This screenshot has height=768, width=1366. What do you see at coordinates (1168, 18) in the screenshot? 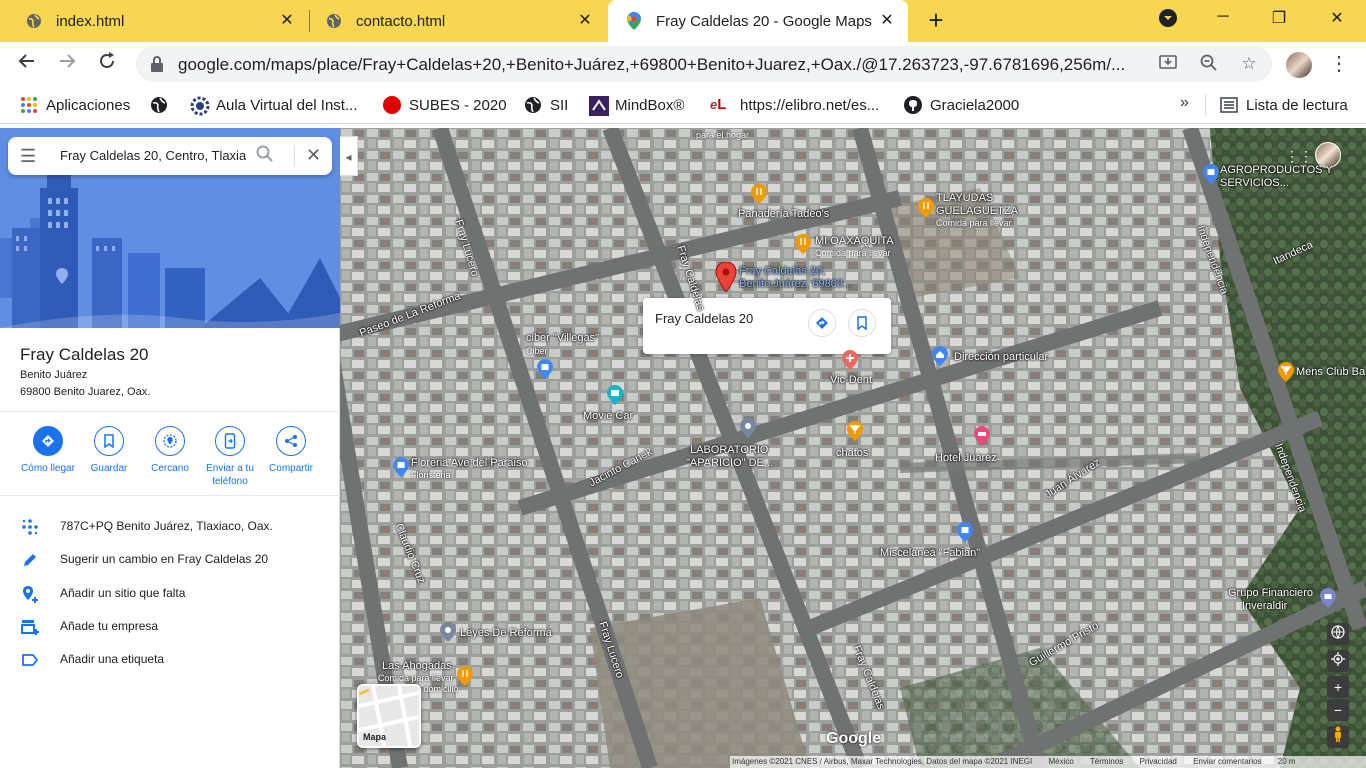
I see `chevron-down-icon` at bounding box center [1168, 18].